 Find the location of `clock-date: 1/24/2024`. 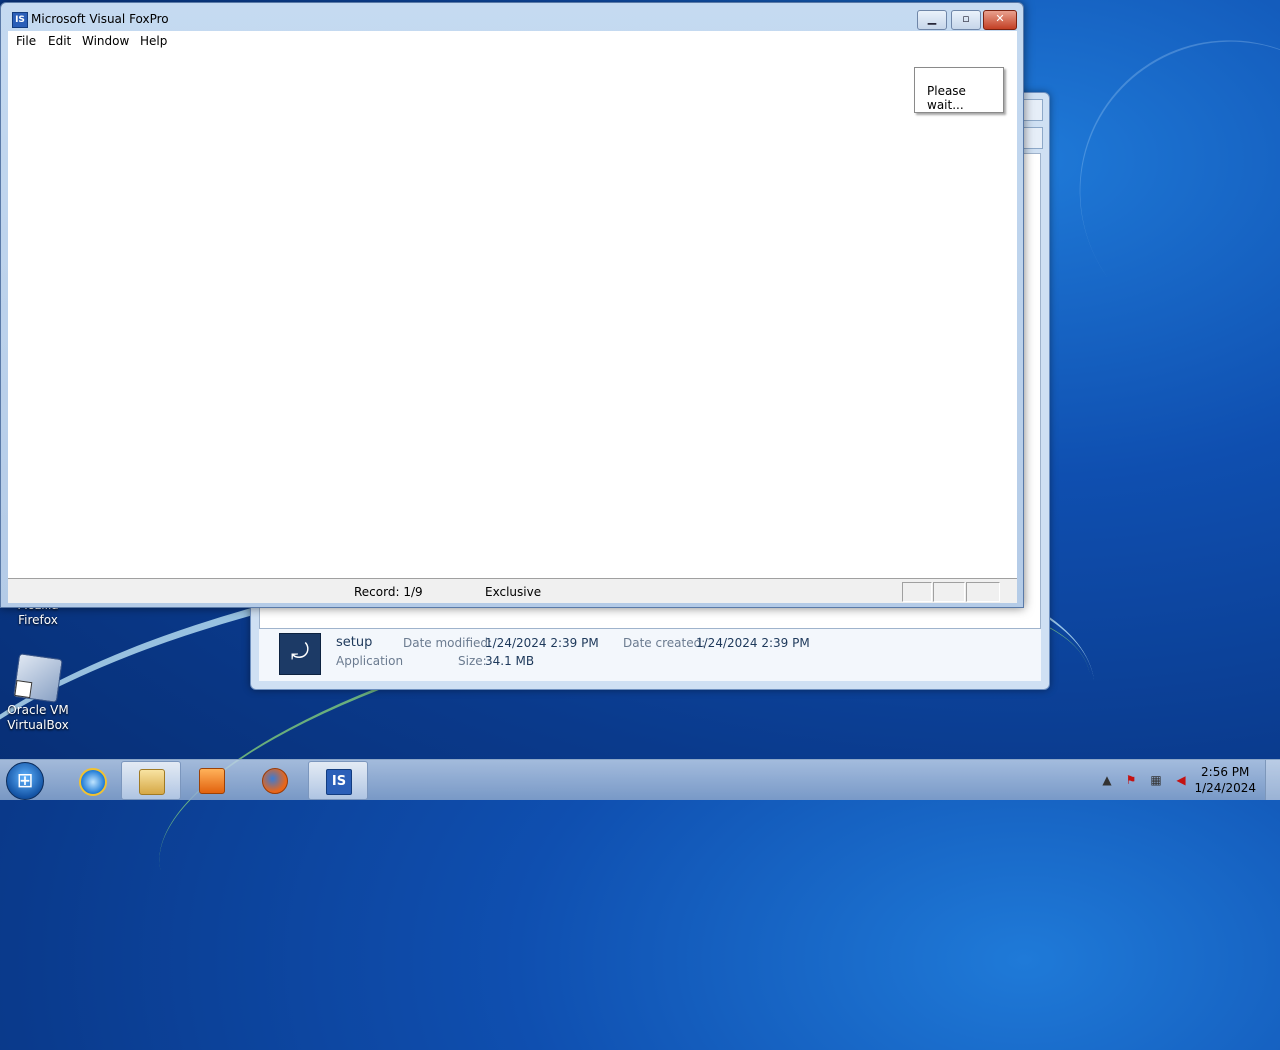

clock-date: 1/24/2024 is located at coordinates (1225, 788).